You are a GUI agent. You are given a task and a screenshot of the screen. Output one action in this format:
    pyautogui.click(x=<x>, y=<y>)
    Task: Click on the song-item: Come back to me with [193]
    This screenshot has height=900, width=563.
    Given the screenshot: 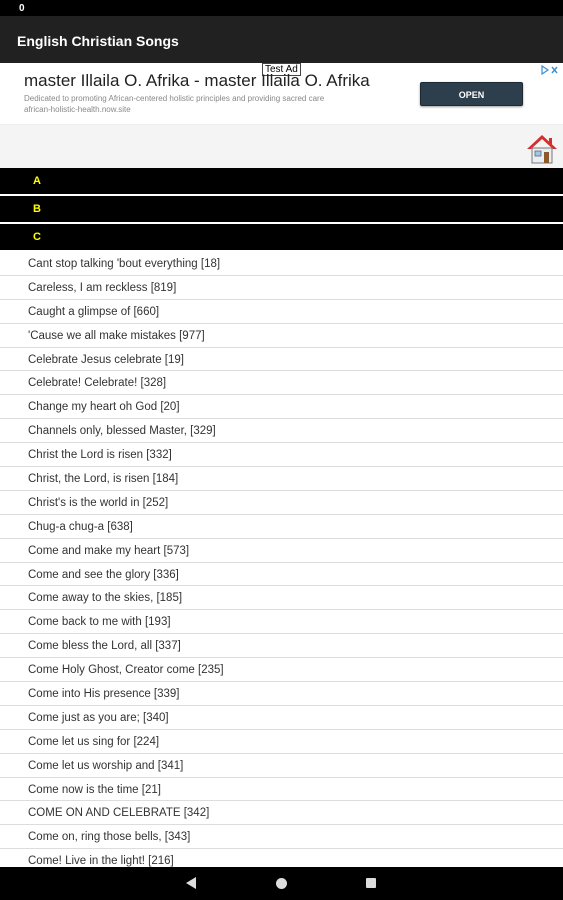 What is the action you would take?
    pyautogui.click(x=281, y=622)
    